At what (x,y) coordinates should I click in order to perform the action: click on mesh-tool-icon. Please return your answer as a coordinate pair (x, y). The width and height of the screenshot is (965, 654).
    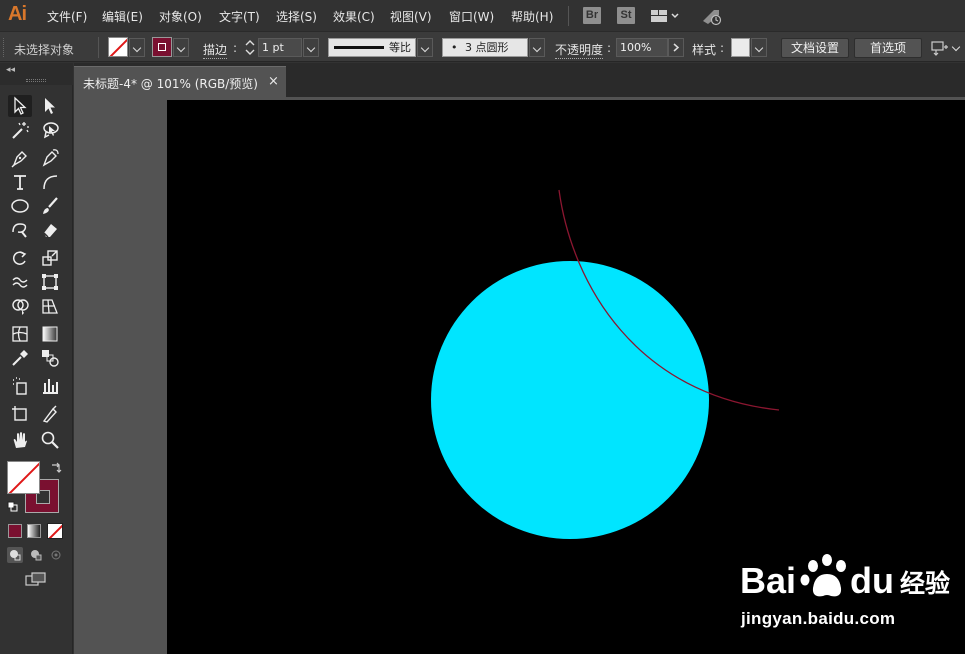
    Looking at the image, I should click on (20, 334).